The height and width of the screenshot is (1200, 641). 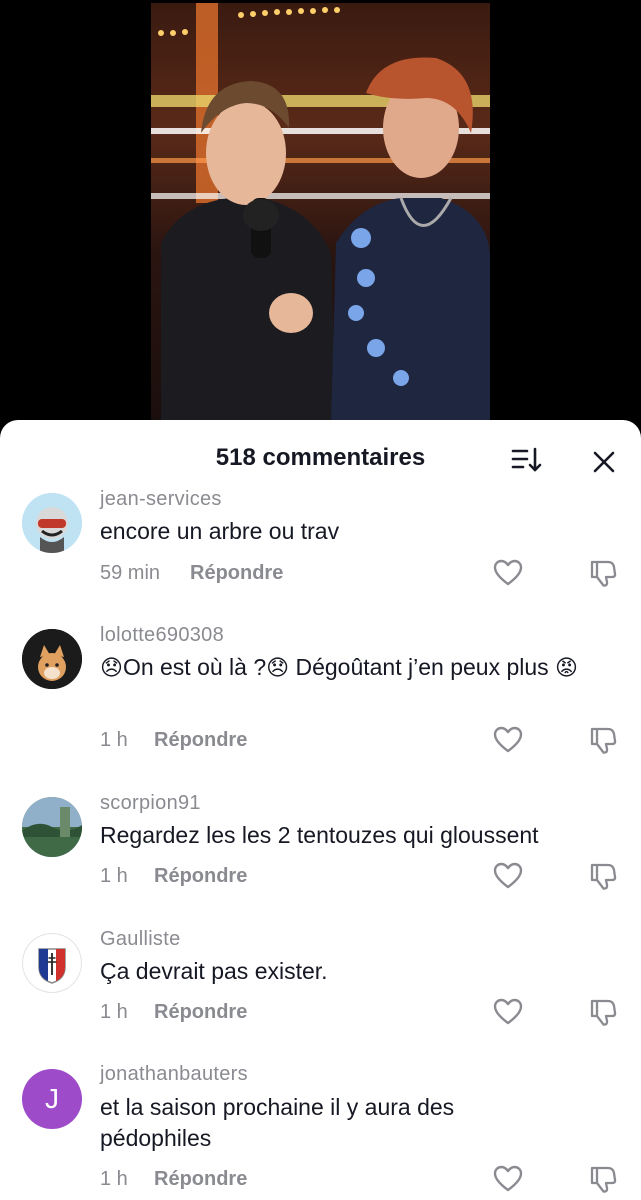 I want to click on shiba-dog-avatar-icon, so click(x=52, y=659).